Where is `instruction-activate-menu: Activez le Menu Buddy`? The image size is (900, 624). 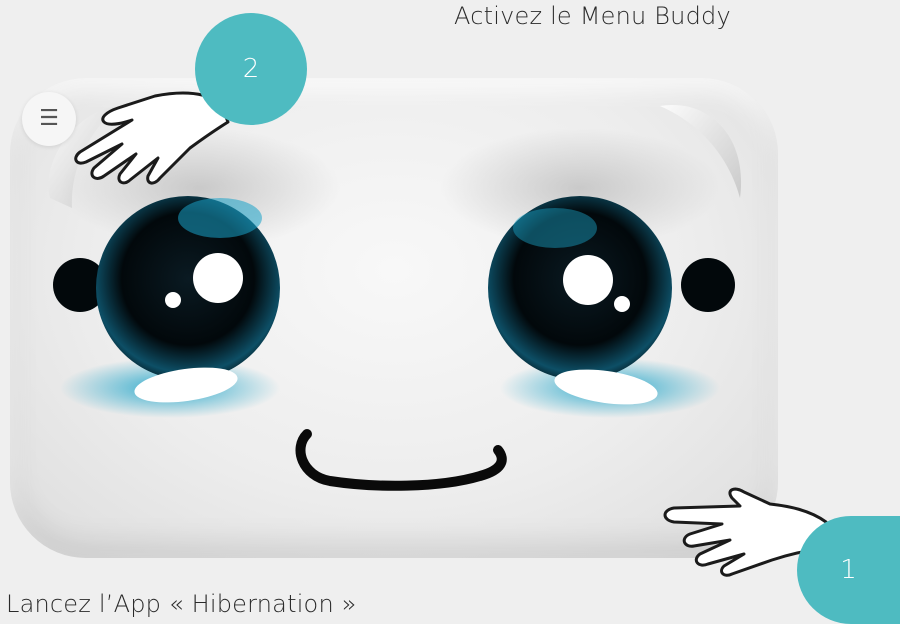 instruction-activate-menu: Activez le Menu Buddy is located at coordinates (592, 16).